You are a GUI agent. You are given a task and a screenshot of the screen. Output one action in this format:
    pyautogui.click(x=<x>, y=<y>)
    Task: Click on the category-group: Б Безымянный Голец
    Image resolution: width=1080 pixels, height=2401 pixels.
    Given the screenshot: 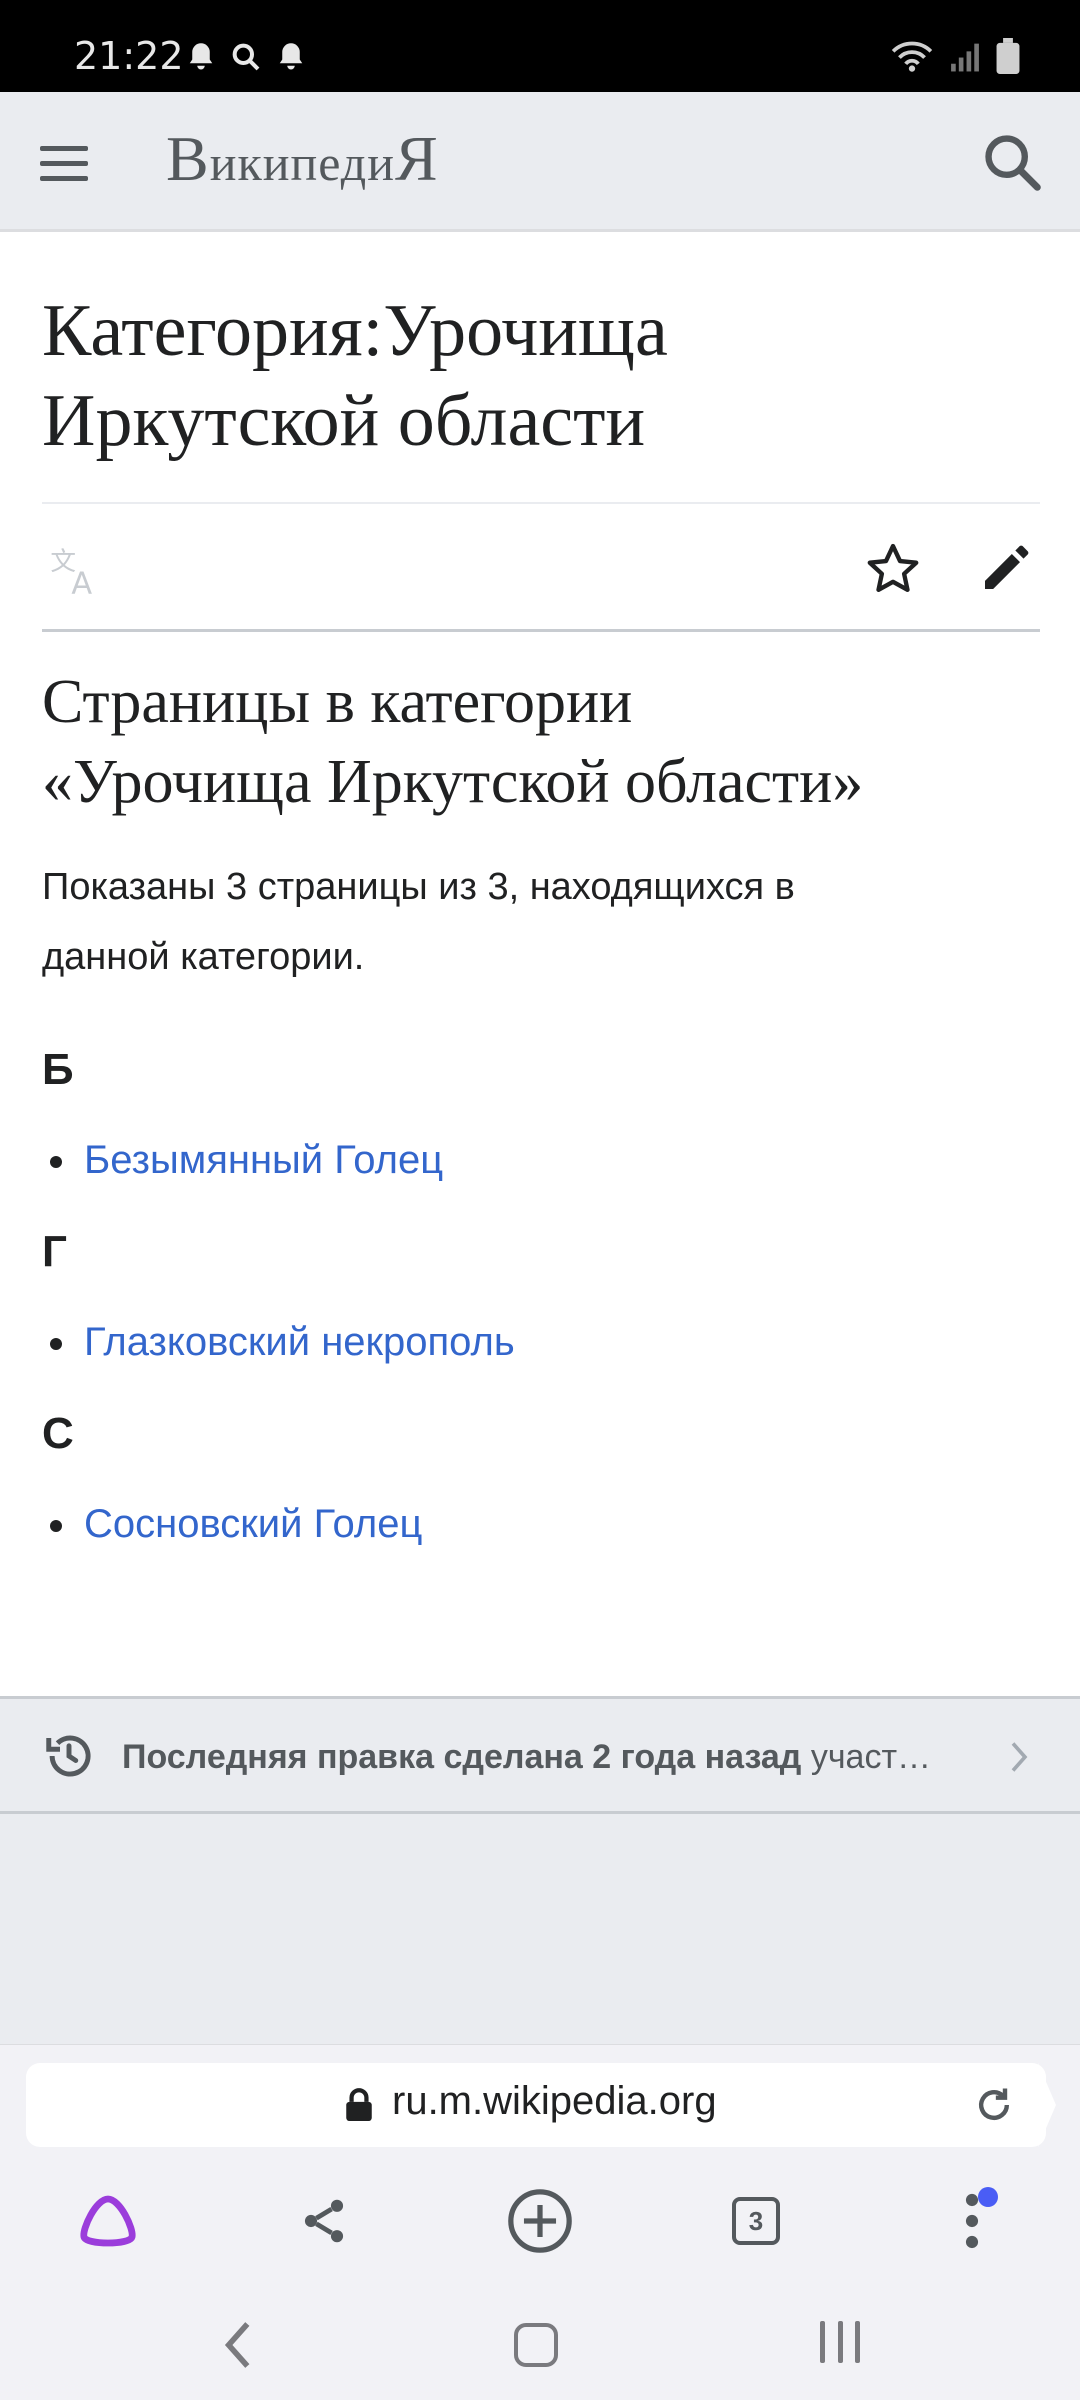 What is the action you would take?
    pyautogui.click(x=541, y=1115)
    